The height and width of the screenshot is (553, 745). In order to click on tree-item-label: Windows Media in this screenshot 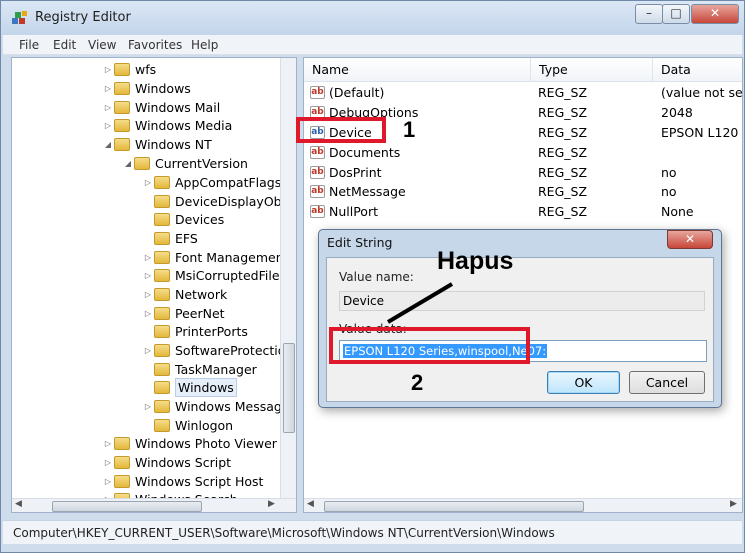, I will do `click(184, 125)`.